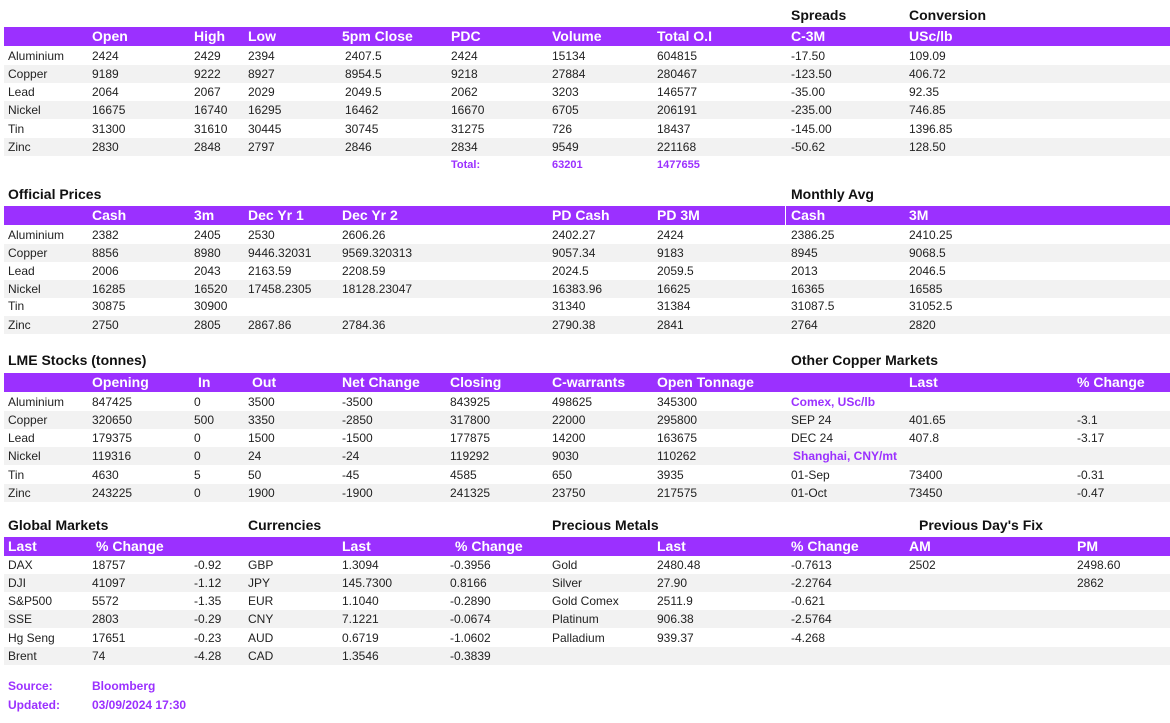 Image resolution: width=1170 pixels, height=723 pixels. I want to click on cell: 2790.38, so click(574, 325).